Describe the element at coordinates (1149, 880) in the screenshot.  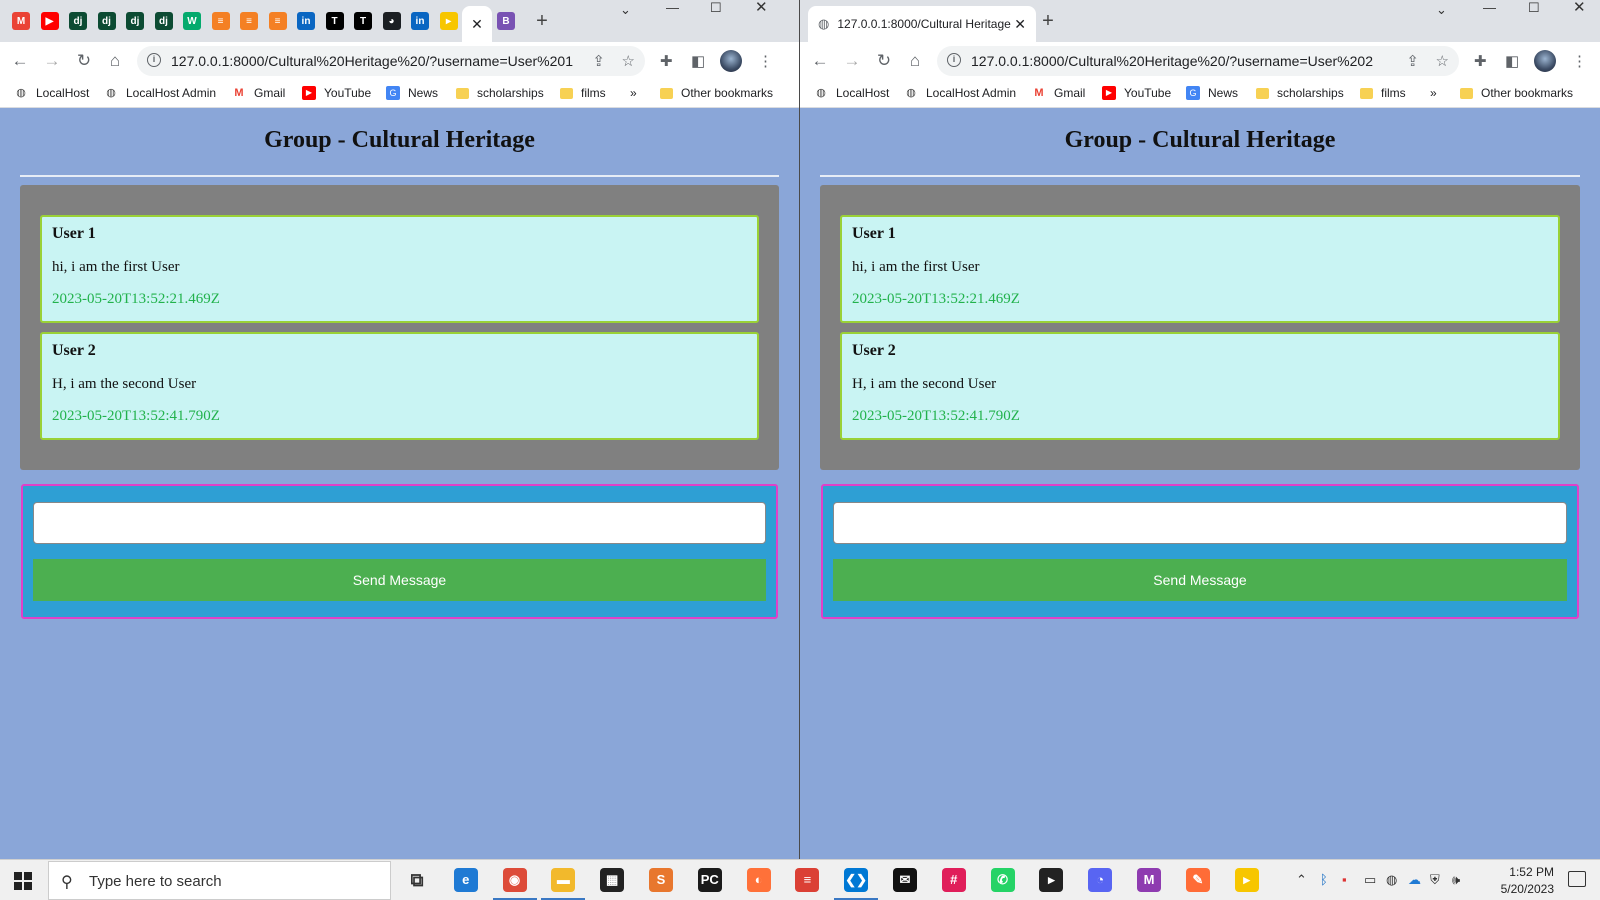
I see `m-app-icon: M` at that location.